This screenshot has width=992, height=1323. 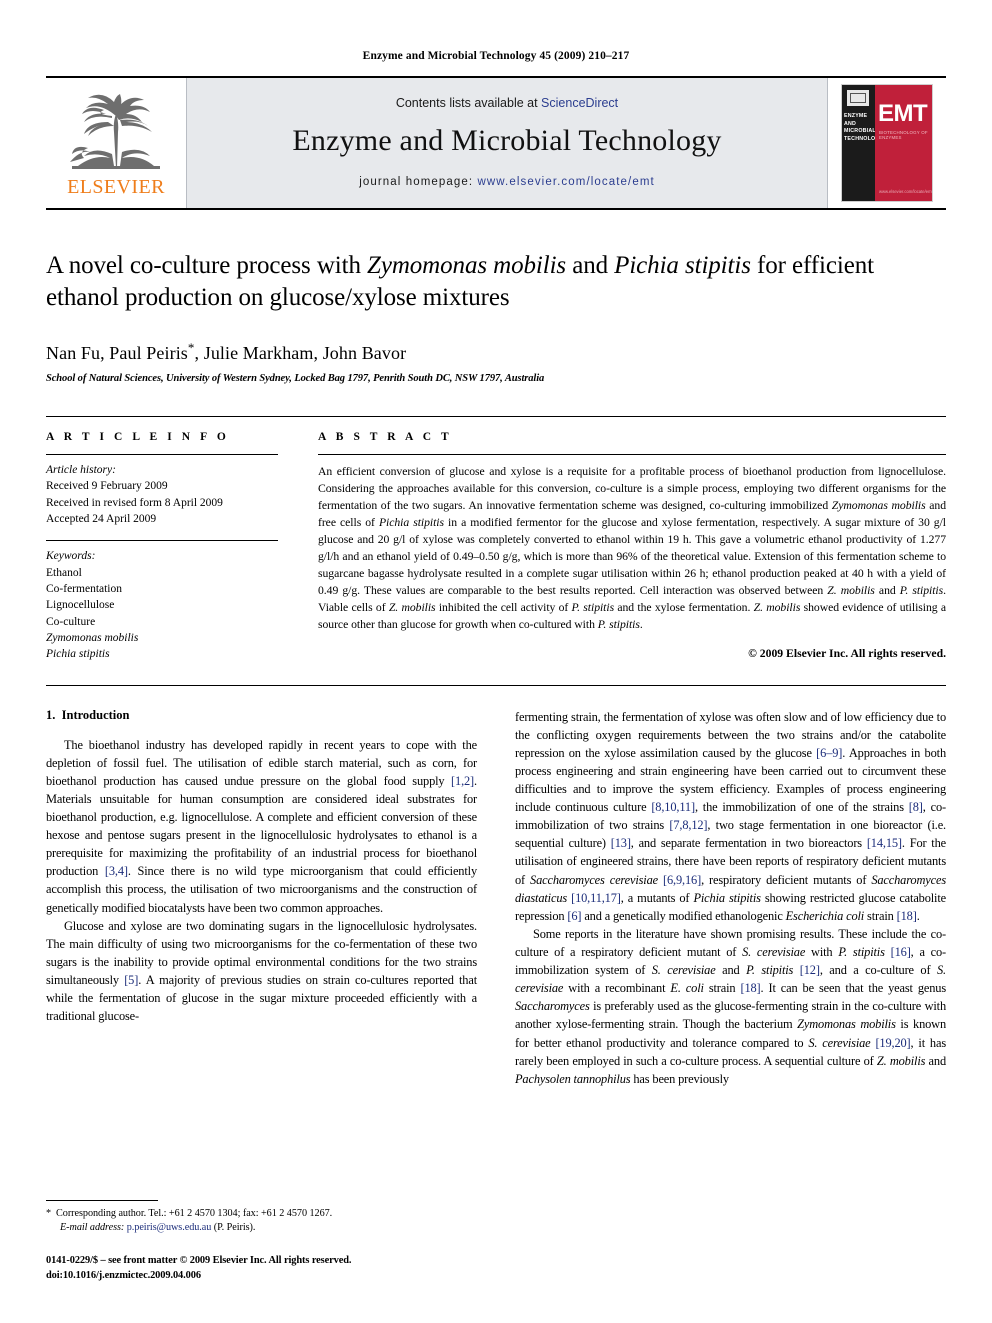 What do you see at coordinates (682, 880) in the screenshot?
I see `citation-ref: [6,9,16]` at bounding box center [682, 880].